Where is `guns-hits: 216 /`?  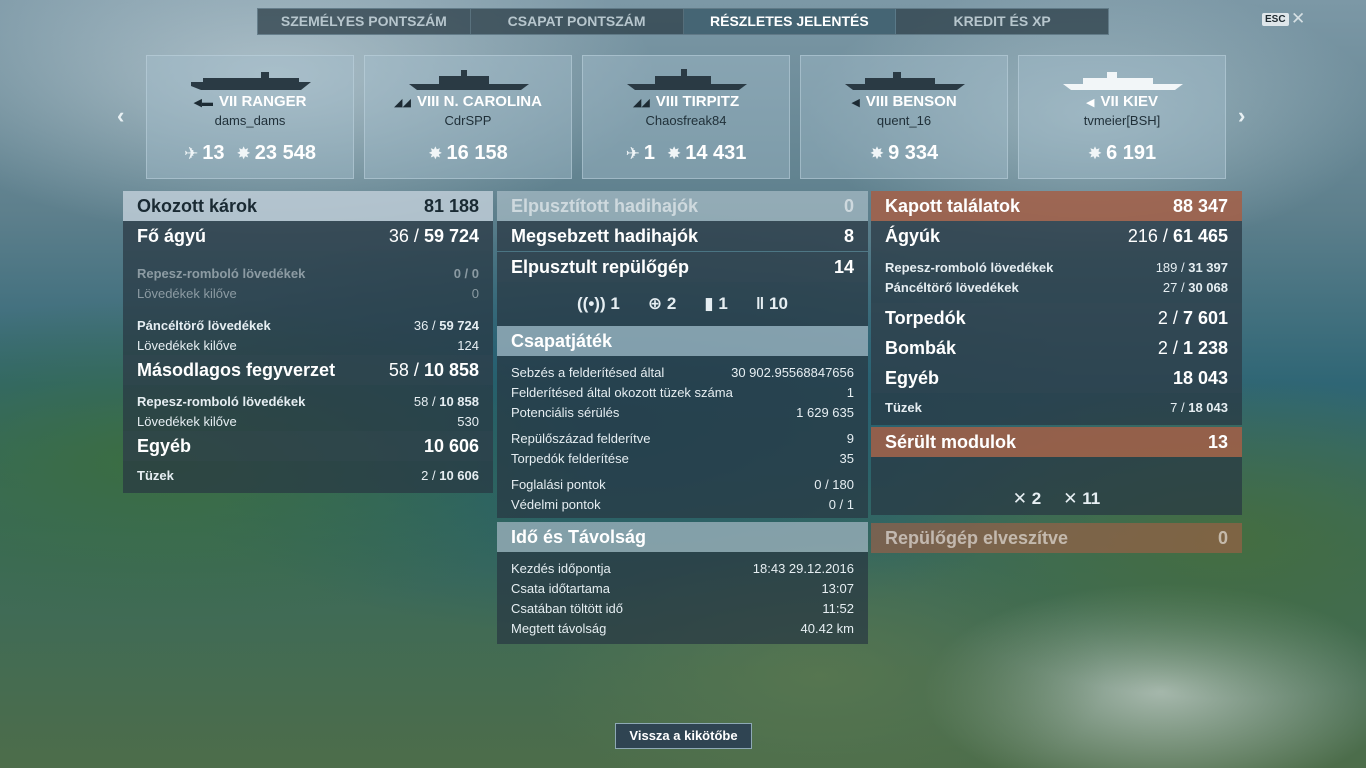 guns-hits: 216 / is located at coordinates (1147, 235).